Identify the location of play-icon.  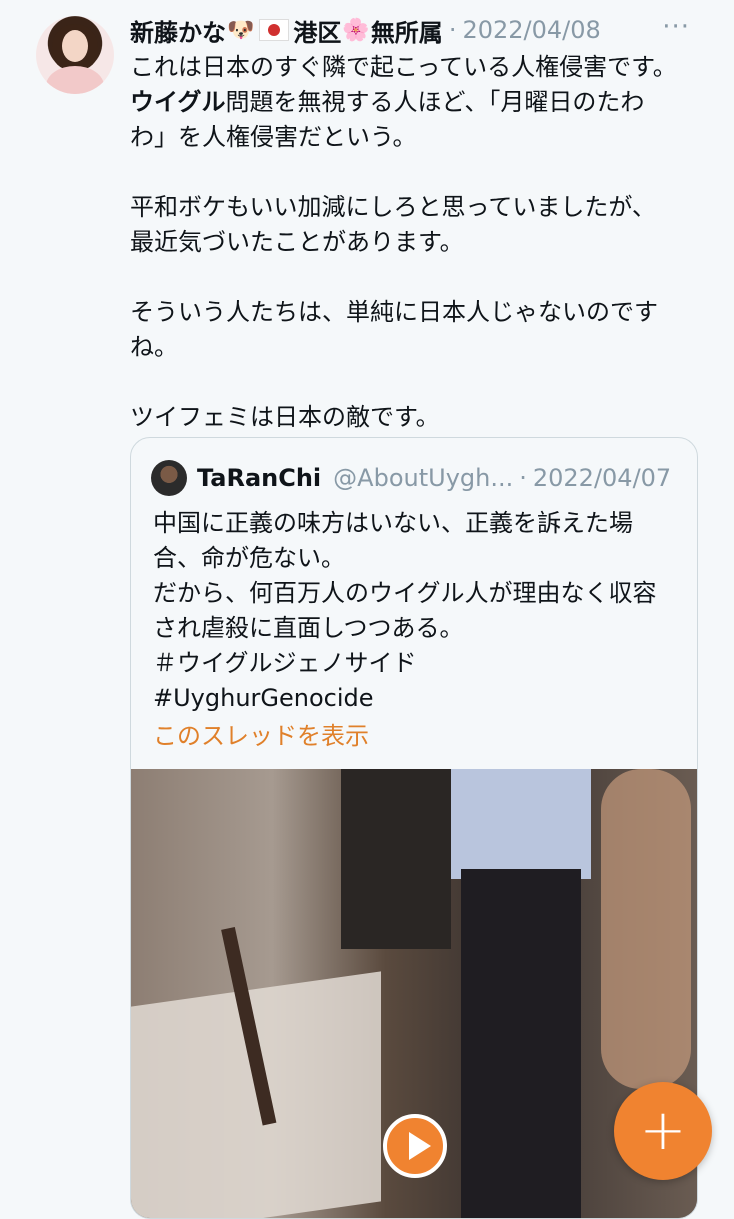
(415, 1146).